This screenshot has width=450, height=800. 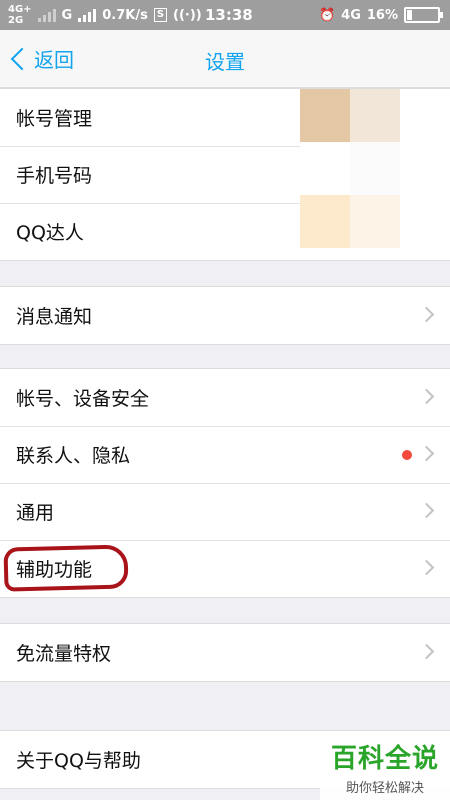 I want to click on status-bar: 4G+ 2G G 0.7K/s S ((·)) 13:38 ⏰ 4G 16%, so click(x=225, y=15).